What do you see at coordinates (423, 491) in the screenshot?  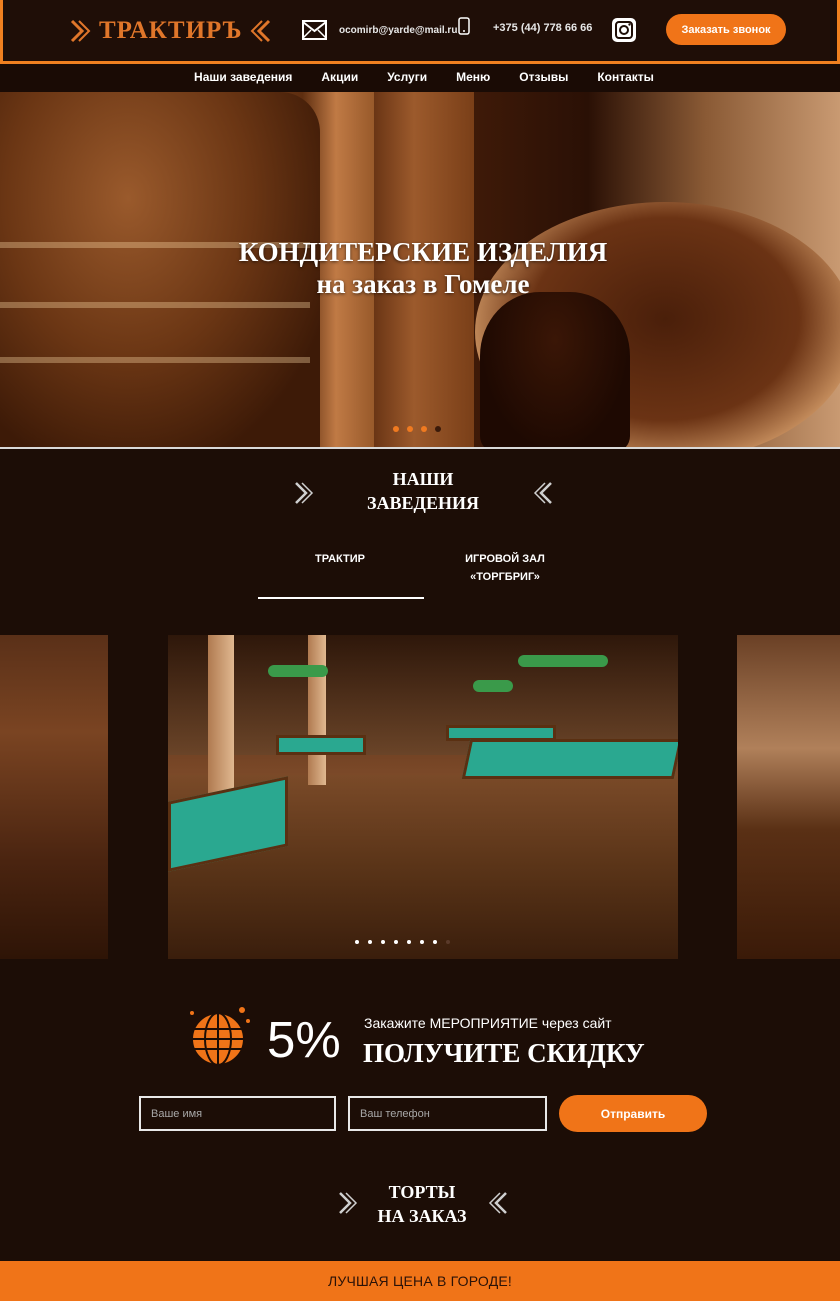 I see `venues-section-title: НАШИ ЗАВЕДЕНИЯ` at bounding box center [423, 491].